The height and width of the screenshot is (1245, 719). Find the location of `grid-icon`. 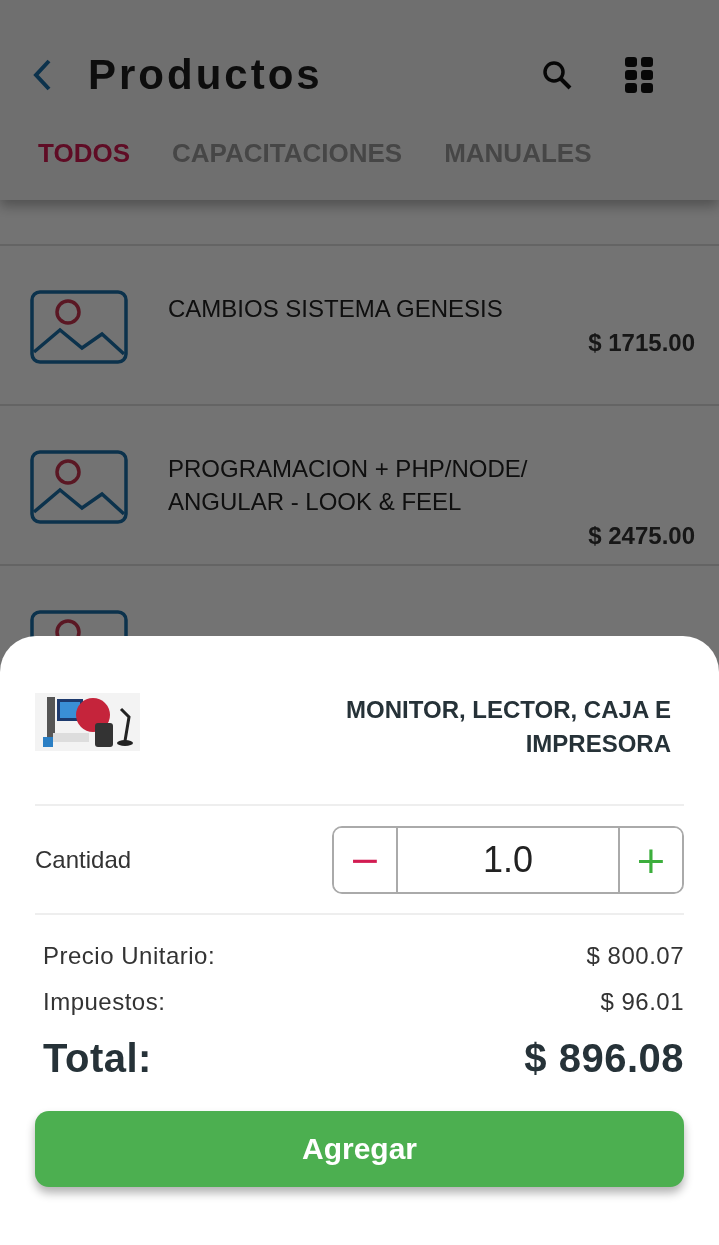

grid-icon is located at coordinates (639, 75).